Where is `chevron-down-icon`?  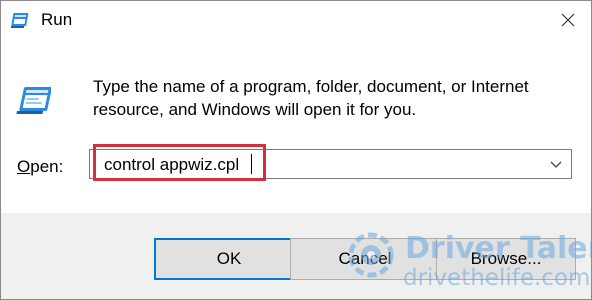
chevron-down-icon is located at coordinates (556, 165).